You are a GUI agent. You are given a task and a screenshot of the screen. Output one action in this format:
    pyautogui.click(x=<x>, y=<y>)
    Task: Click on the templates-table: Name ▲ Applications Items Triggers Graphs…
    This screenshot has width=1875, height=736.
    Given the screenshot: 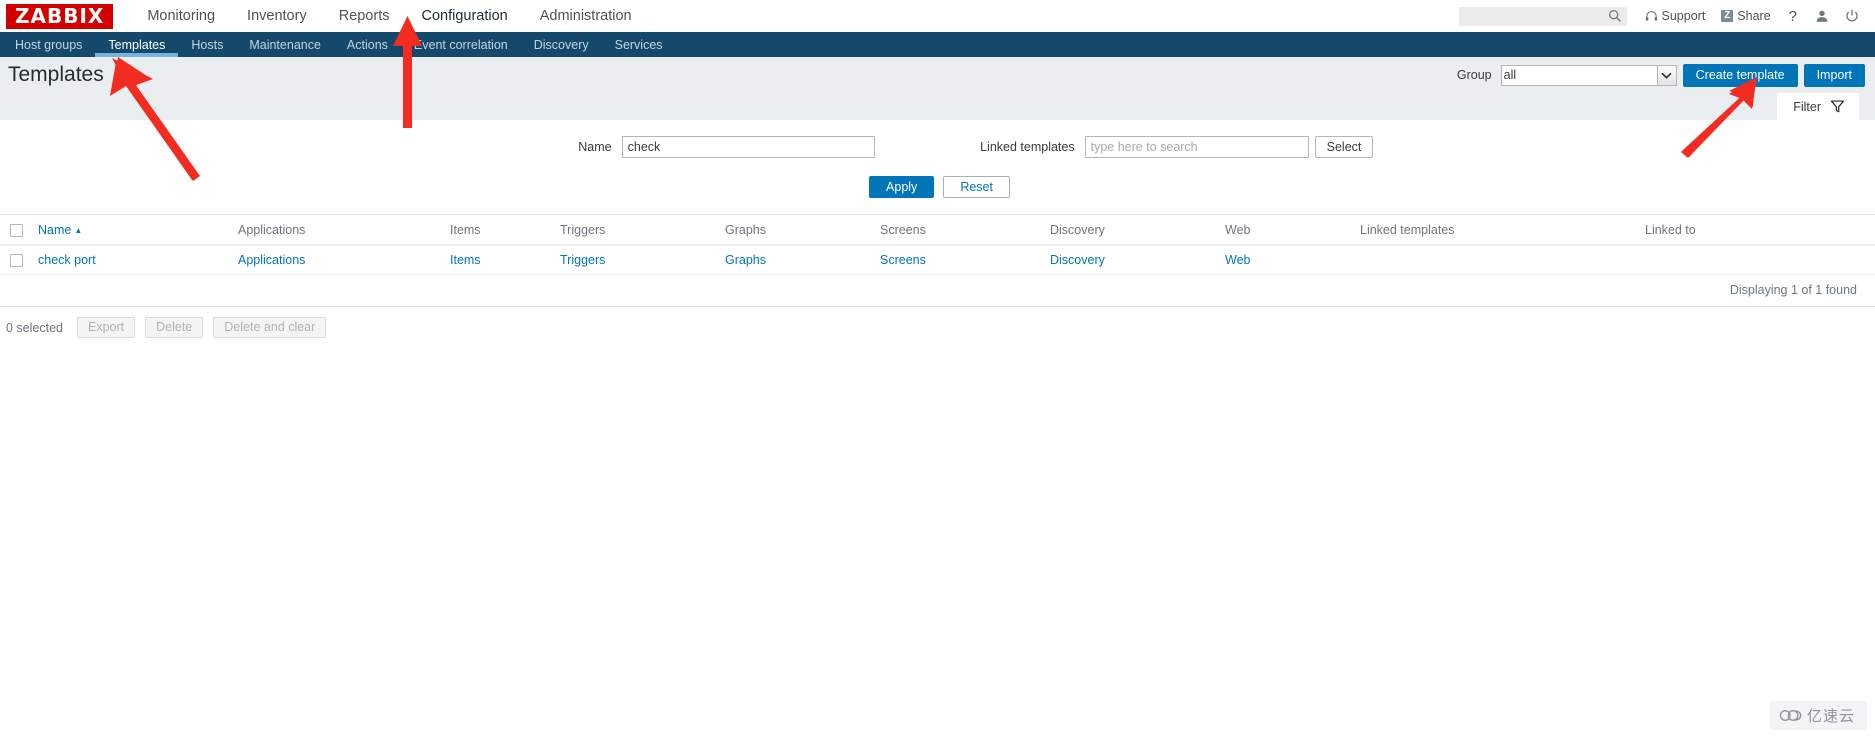 What is the action you would take?
    pyautogui.click(x=937, y=245)
    